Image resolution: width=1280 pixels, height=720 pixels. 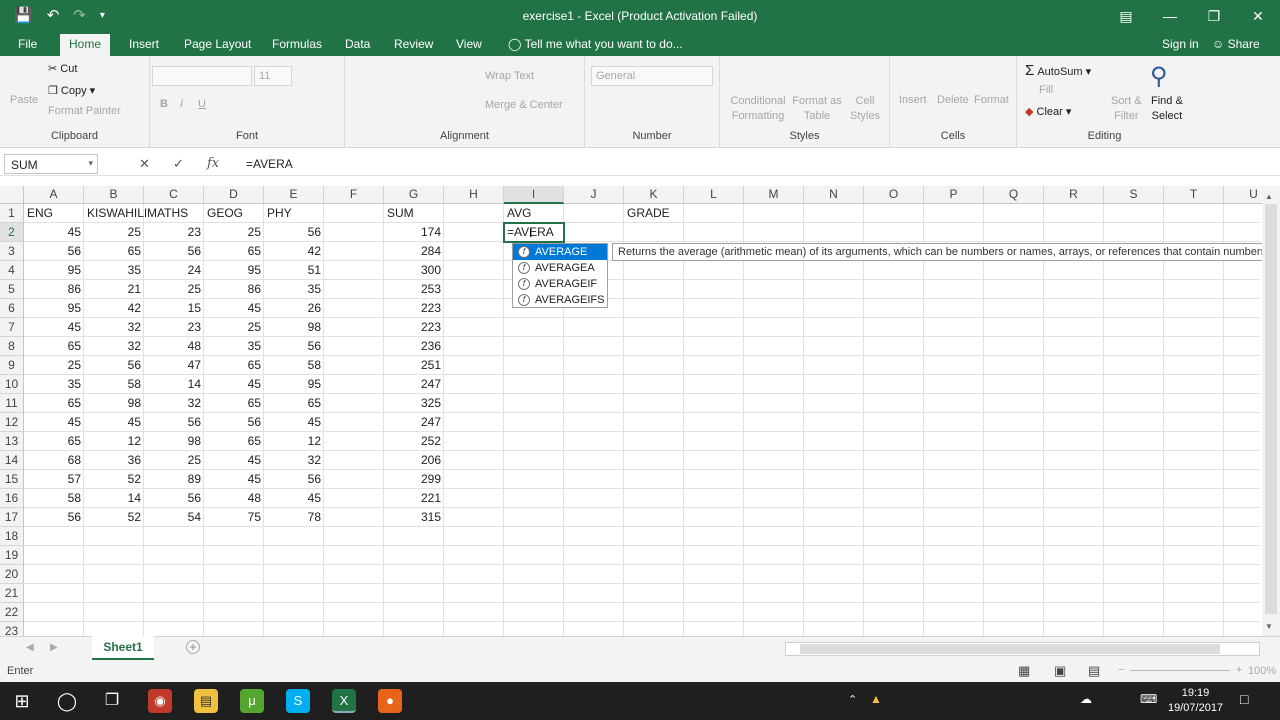 I want to click on zoom-slider, so click(x=1180, y=670).